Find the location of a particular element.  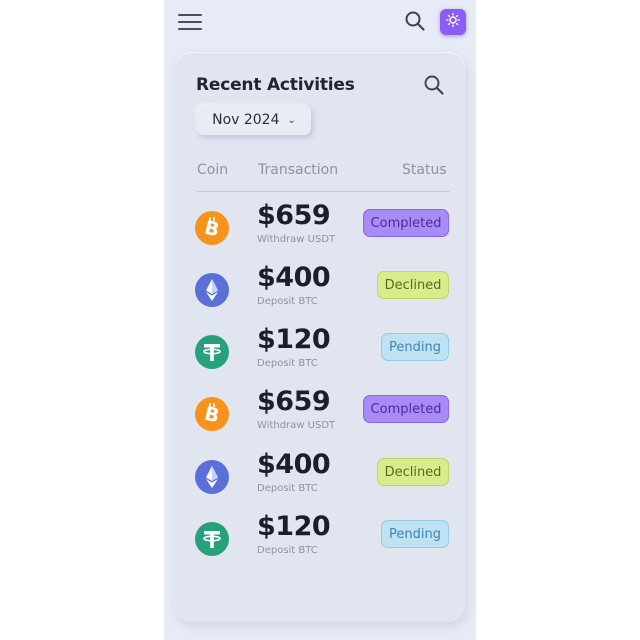

month-filter-dropdown: Nov 2024 ⌄ is located at coordinates (254, 120).